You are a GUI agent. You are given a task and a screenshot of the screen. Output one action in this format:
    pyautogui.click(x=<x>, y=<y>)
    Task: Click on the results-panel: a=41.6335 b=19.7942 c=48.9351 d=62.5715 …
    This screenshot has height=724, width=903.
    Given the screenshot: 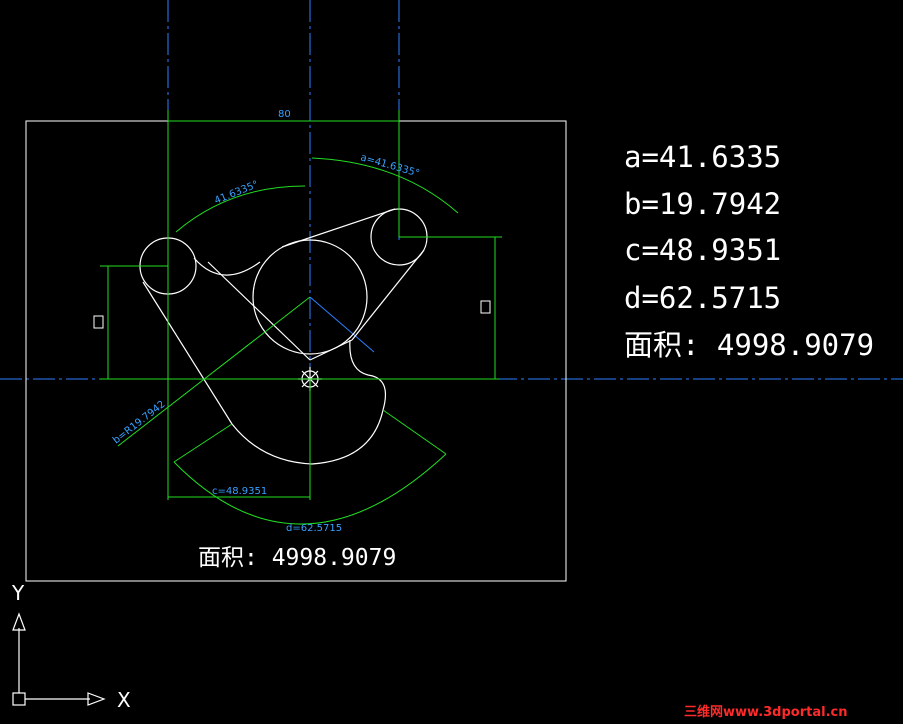 What is the action you would take?
    pyautogui.click(x=749, y=251)
    